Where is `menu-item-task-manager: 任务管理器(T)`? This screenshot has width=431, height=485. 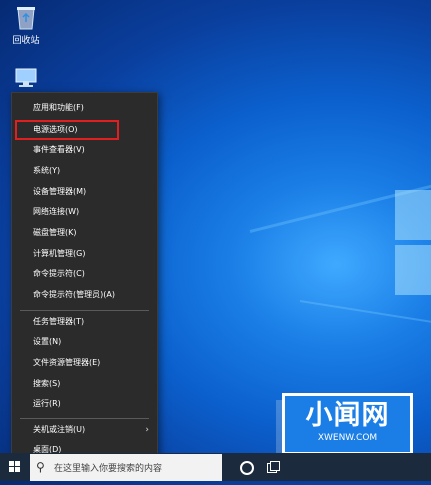 menu-item-task-manager: 任务管理器(T) is located at coordinates (84, 322).